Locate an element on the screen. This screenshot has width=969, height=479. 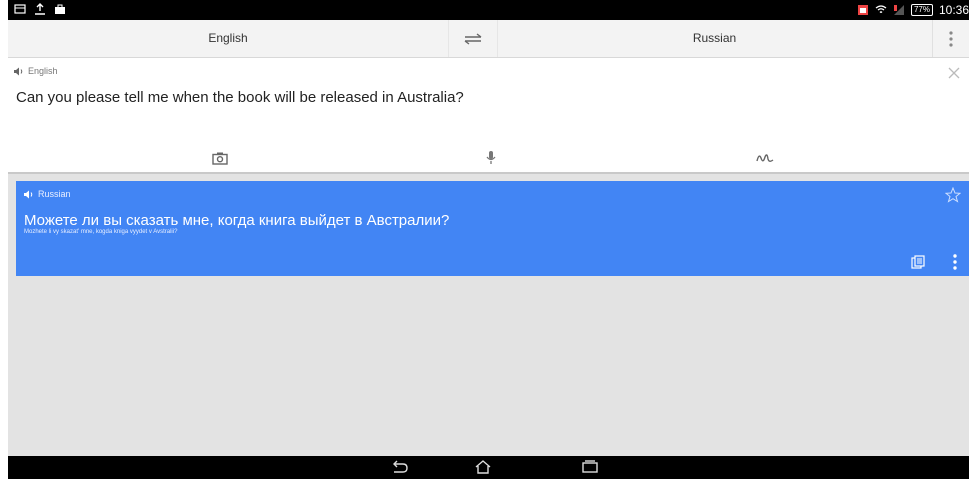
source-language-button: English is located at coordinates (228, 38).